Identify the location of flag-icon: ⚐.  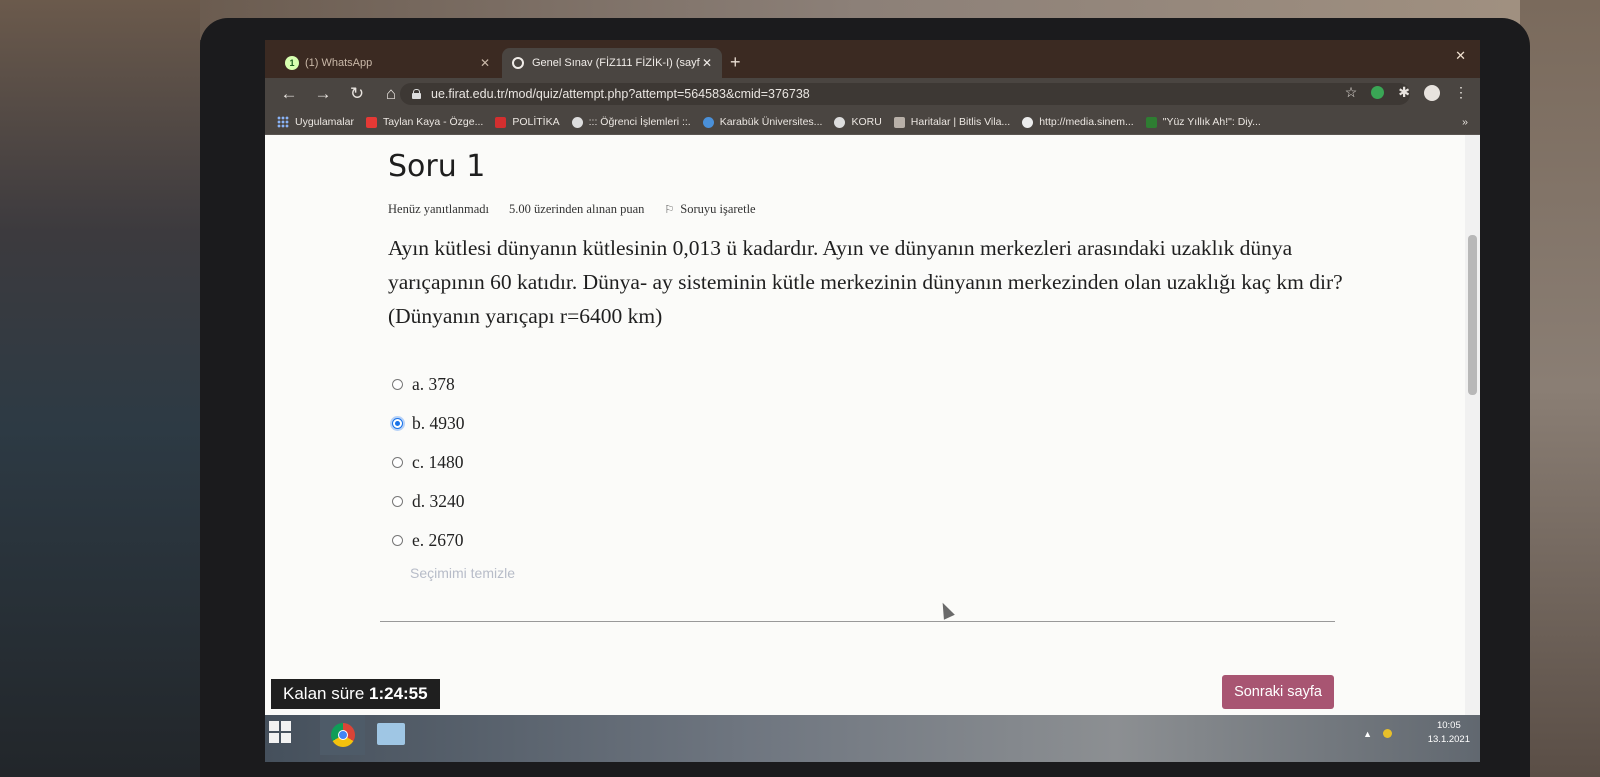
(669, 210).